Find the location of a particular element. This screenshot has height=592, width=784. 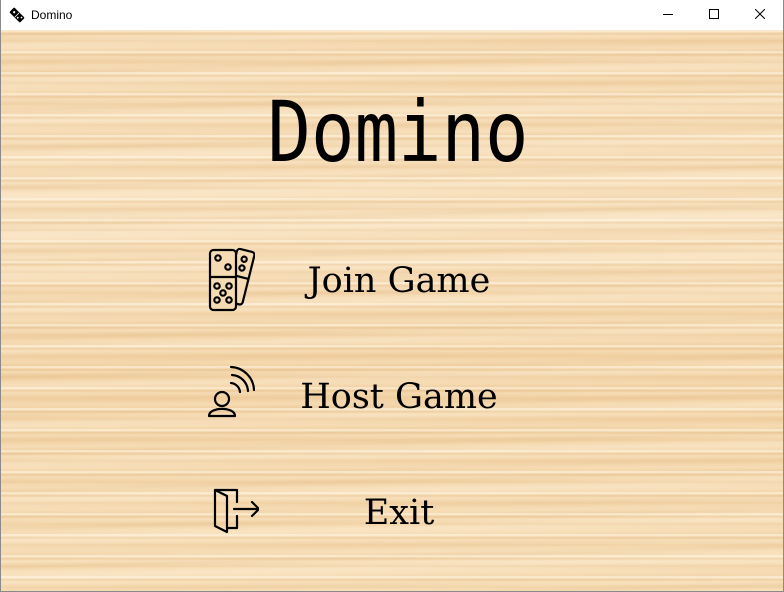

maximize-button is located at coordinates (714, 15).